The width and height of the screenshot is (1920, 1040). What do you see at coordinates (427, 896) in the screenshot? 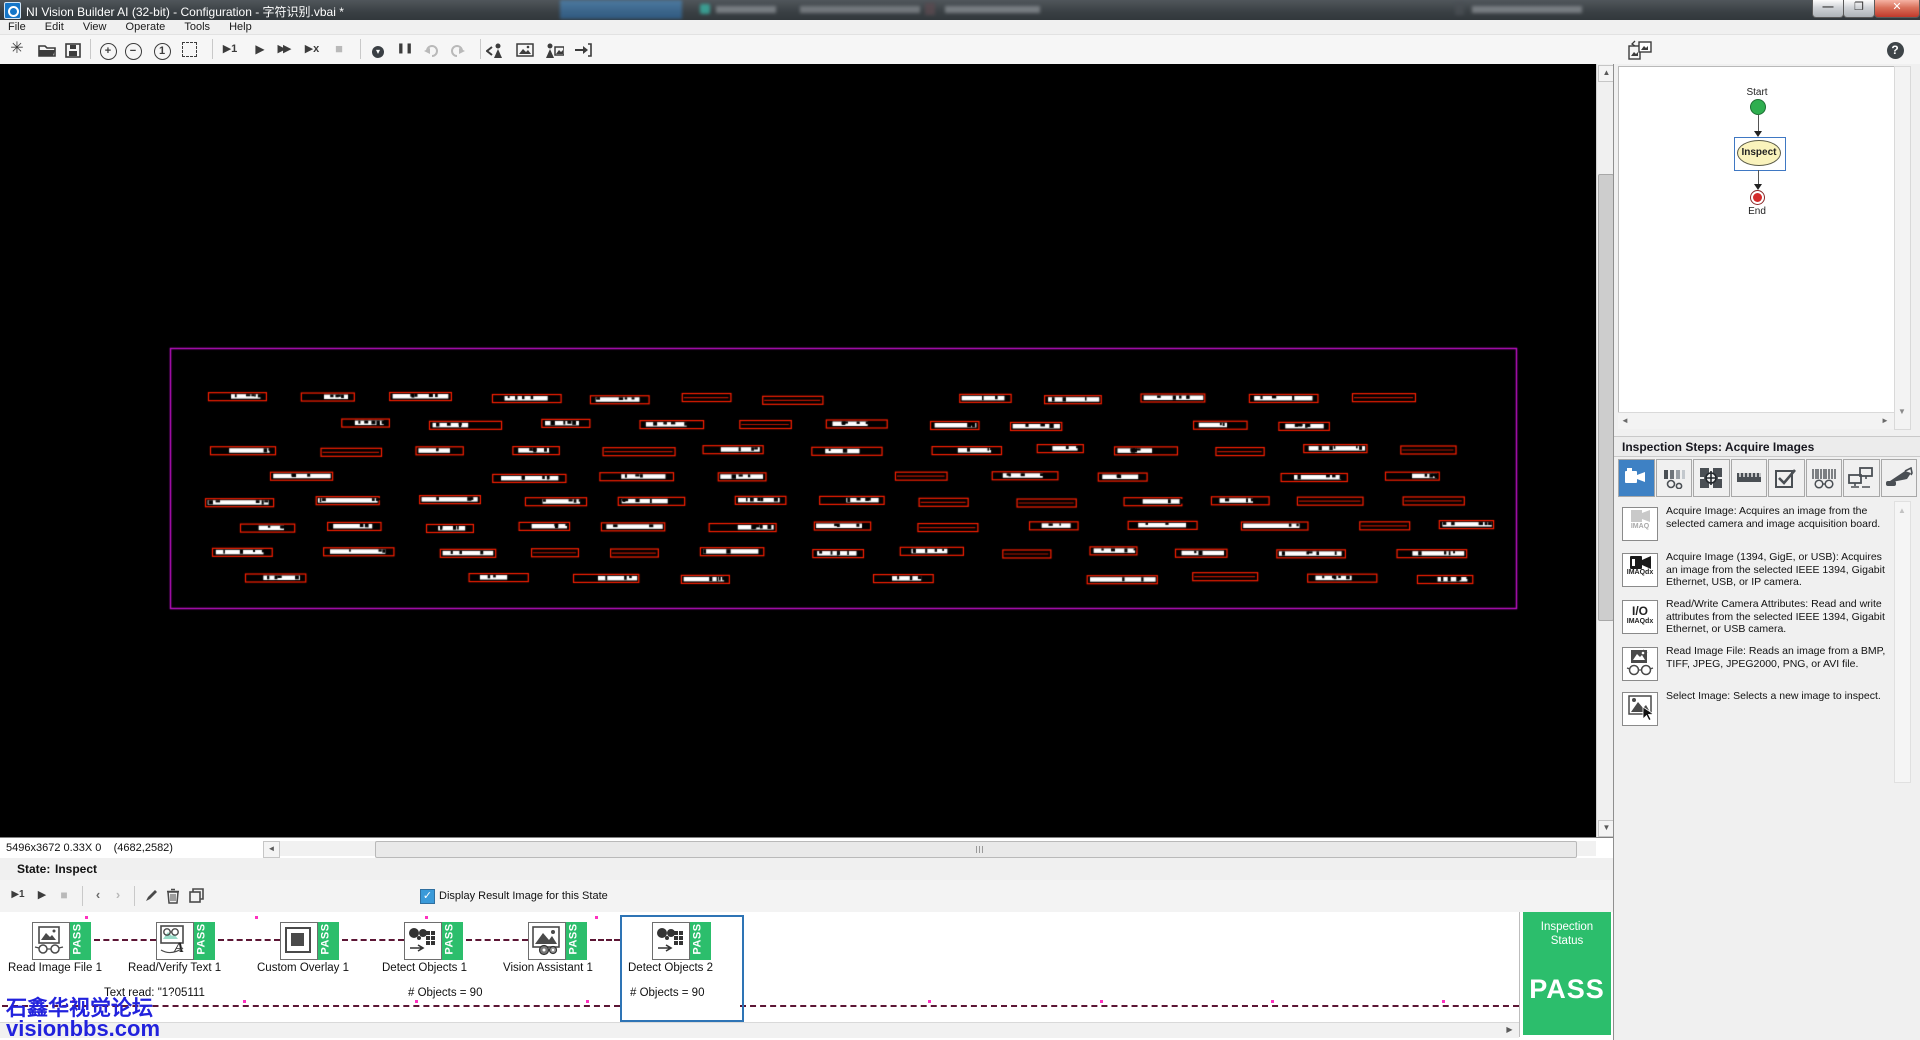
I see `display-result-image-checkbox: ✓` at bounding box center [427, 896].